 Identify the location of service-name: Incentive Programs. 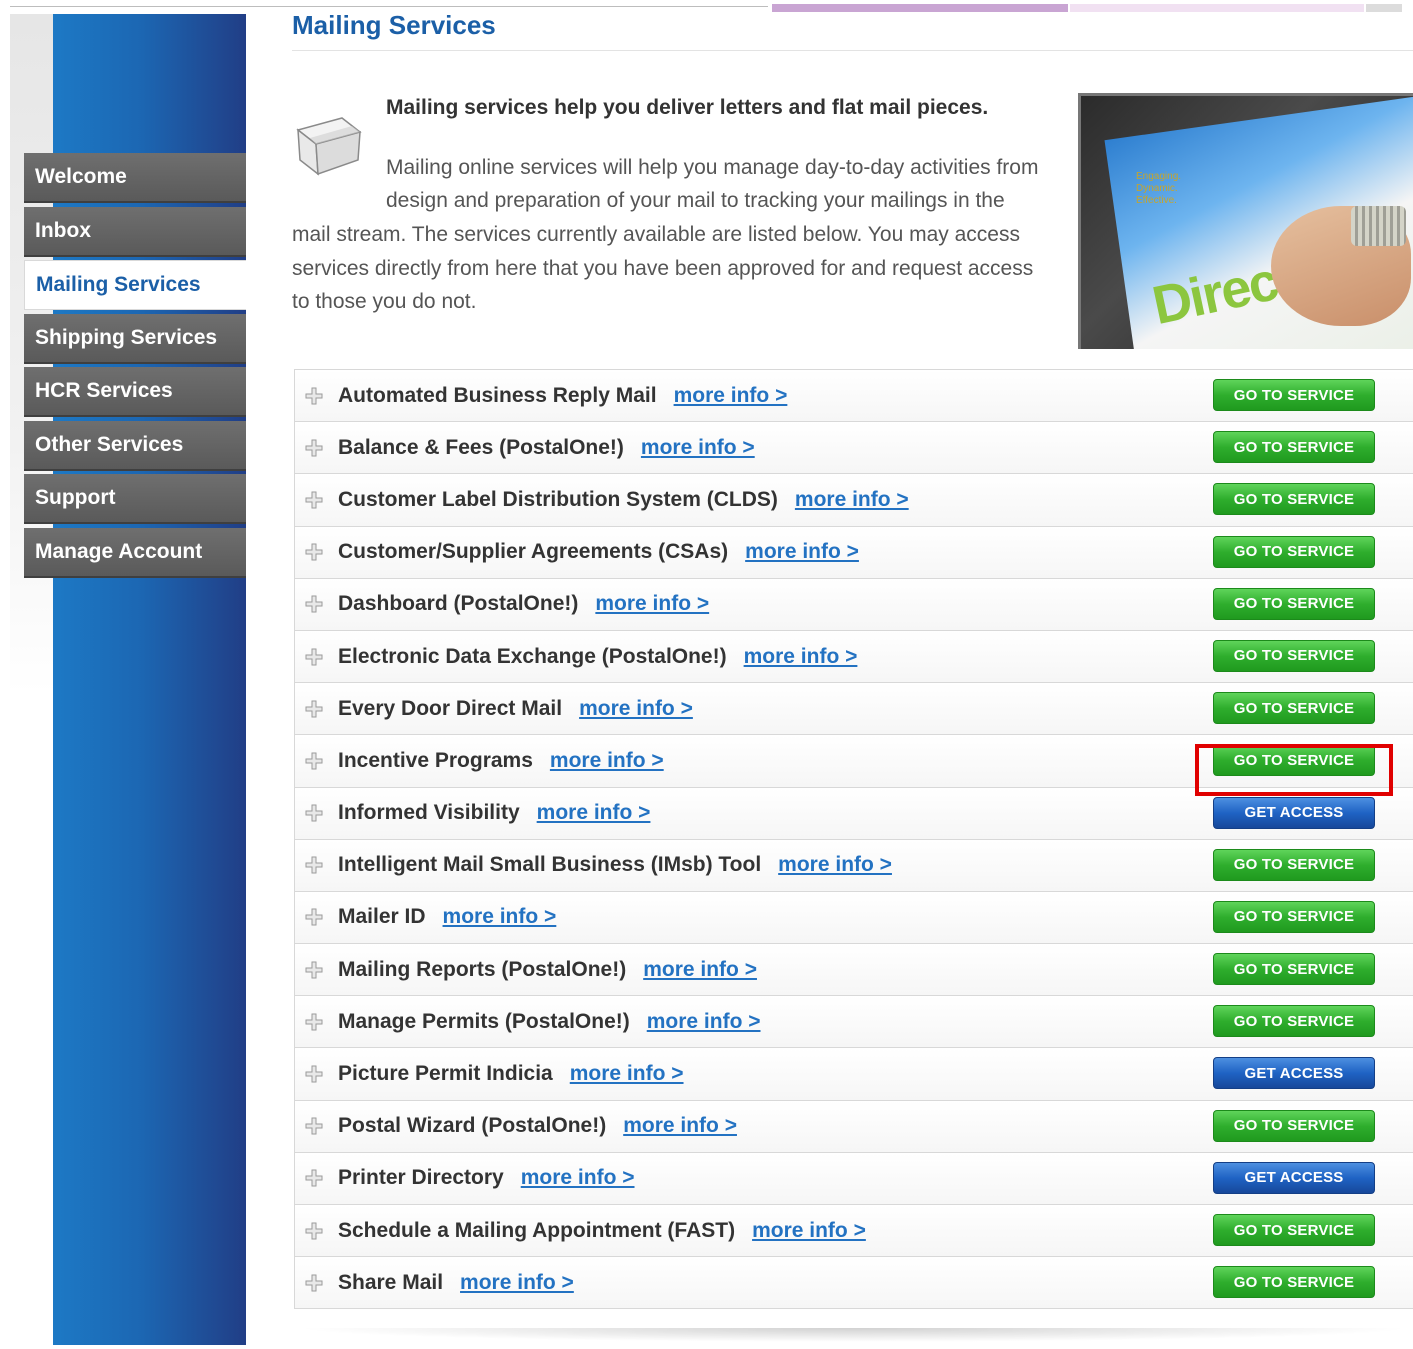
(435, 760).